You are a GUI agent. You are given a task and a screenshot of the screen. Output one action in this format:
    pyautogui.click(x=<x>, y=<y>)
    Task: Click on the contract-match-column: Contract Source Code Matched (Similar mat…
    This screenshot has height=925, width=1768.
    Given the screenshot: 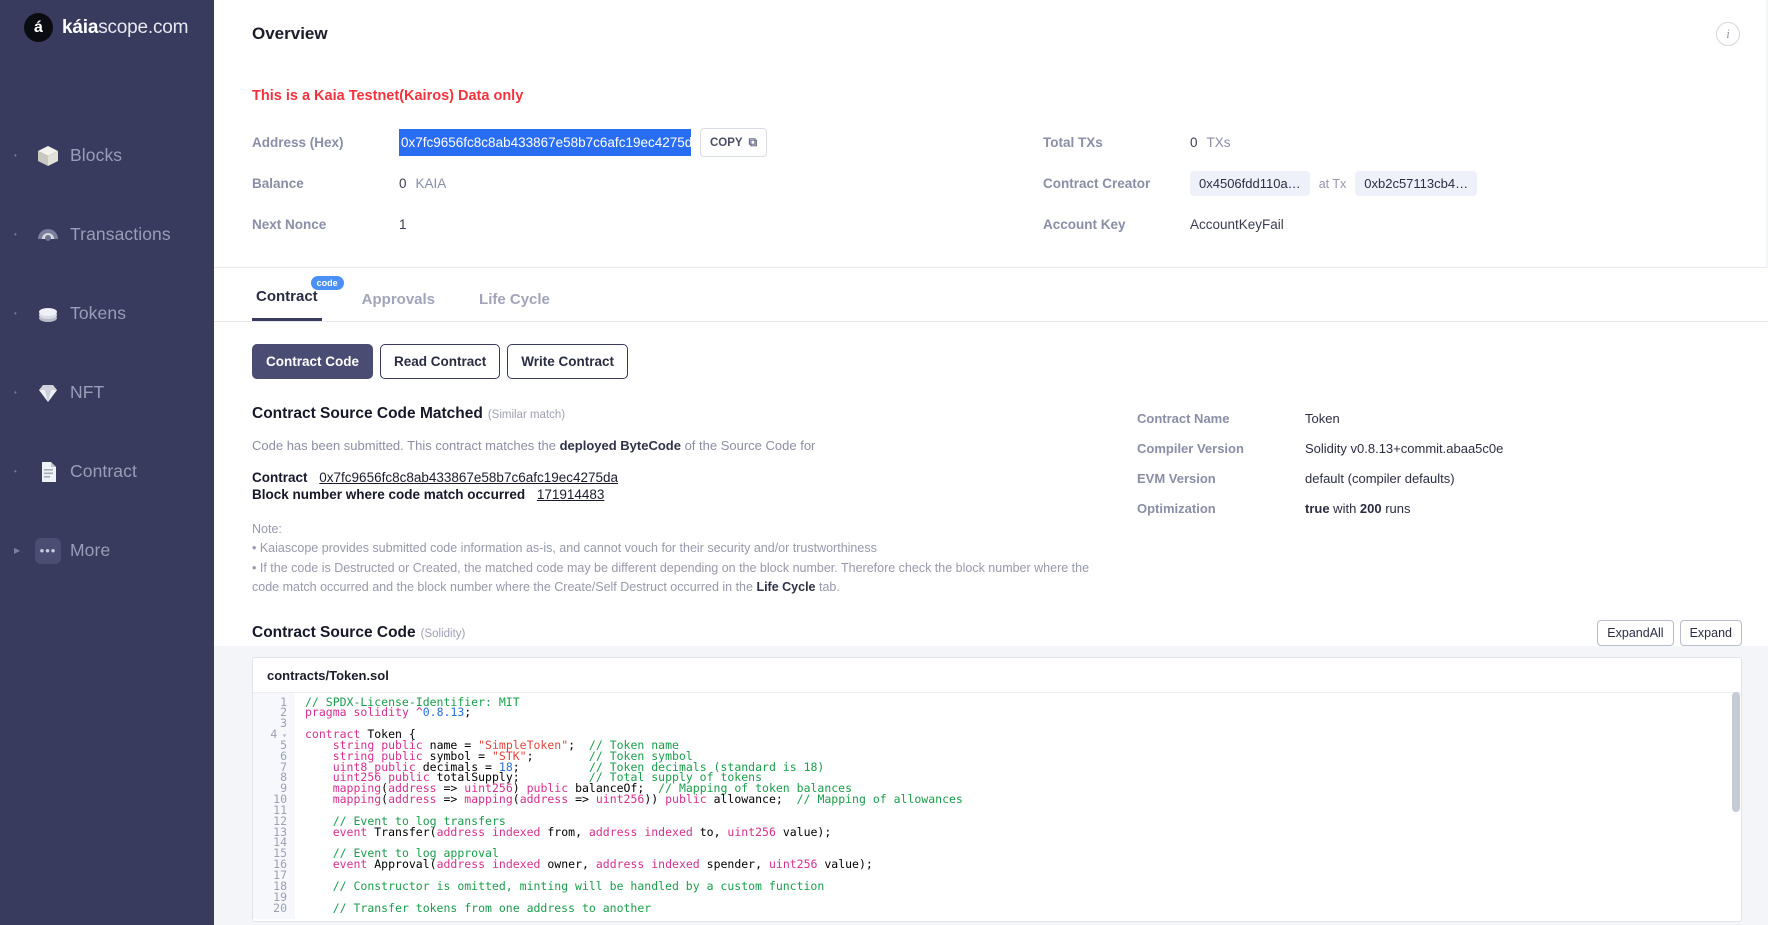 What is the action you would take?
    pyautogui.click(x=674, y=501)
    